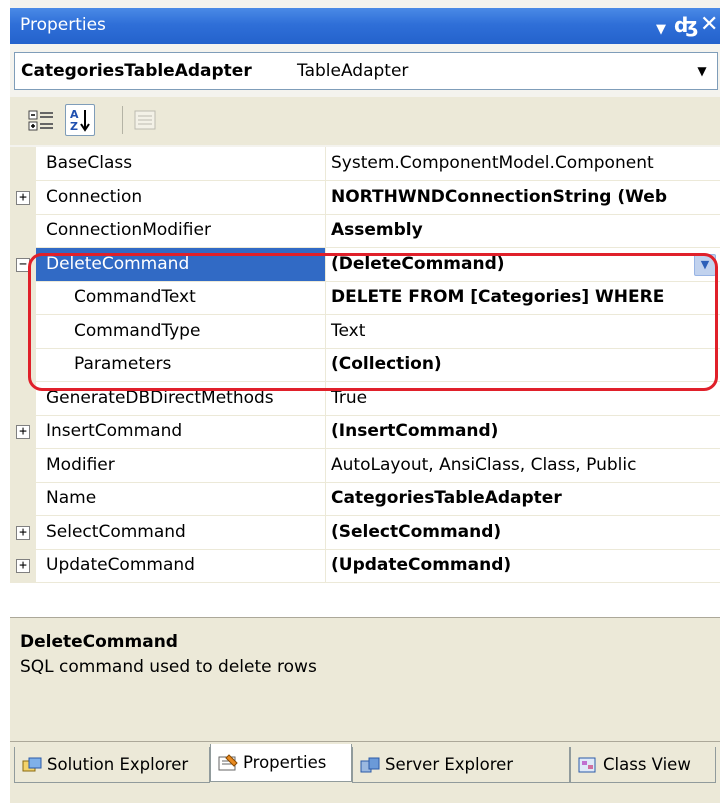 The image size is (720, 803). I want to click on row-divider, so click(378, 582).